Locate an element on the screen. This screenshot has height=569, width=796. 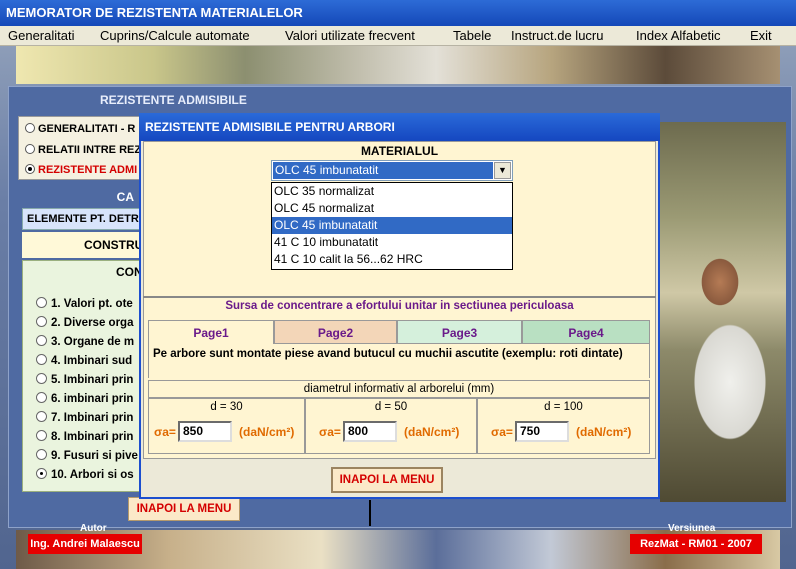
engineer-photo is located at coordinates (723, 312).